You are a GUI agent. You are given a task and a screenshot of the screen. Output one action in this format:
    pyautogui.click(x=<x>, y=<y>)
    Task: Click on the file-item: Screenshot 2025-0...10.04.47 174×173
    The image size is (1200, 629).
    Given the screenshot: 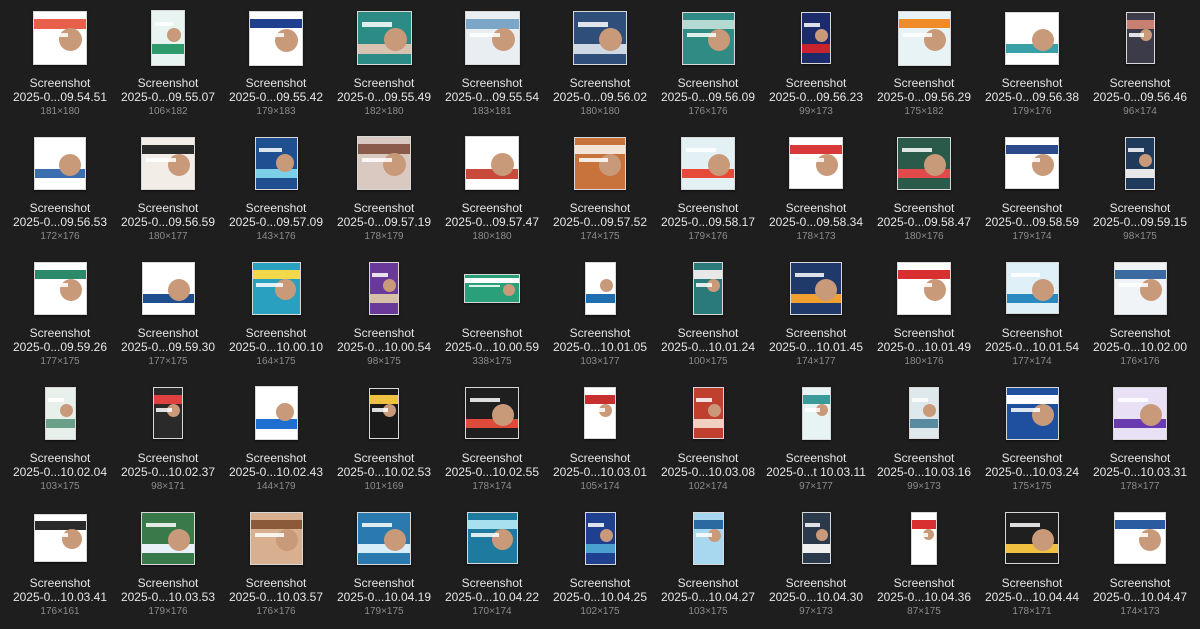 What is the action you would take?
    pyautogui.click(x=1140, y=566)
    